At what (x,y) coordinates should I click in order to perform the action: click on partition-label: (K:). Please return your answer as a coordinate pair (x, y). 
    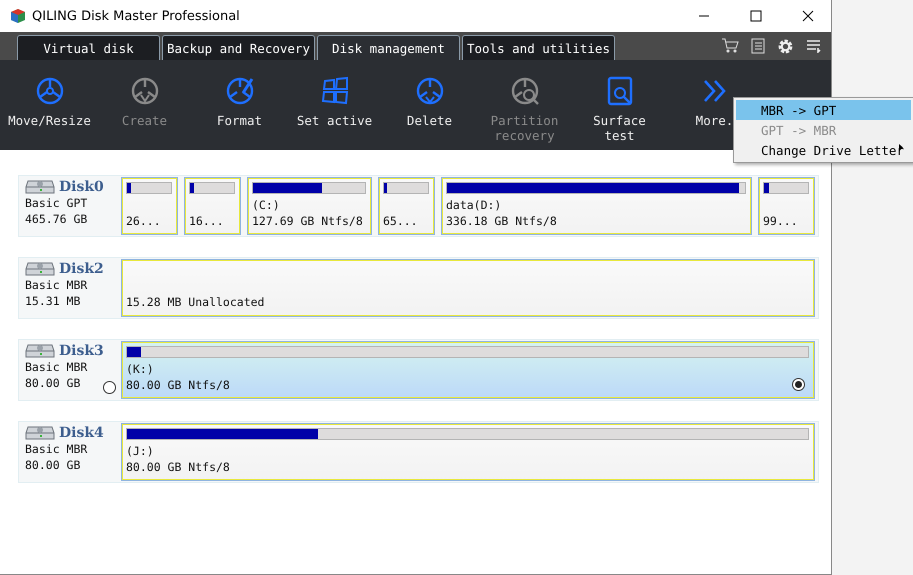
    Looking at the image, I should click on (140, 369).